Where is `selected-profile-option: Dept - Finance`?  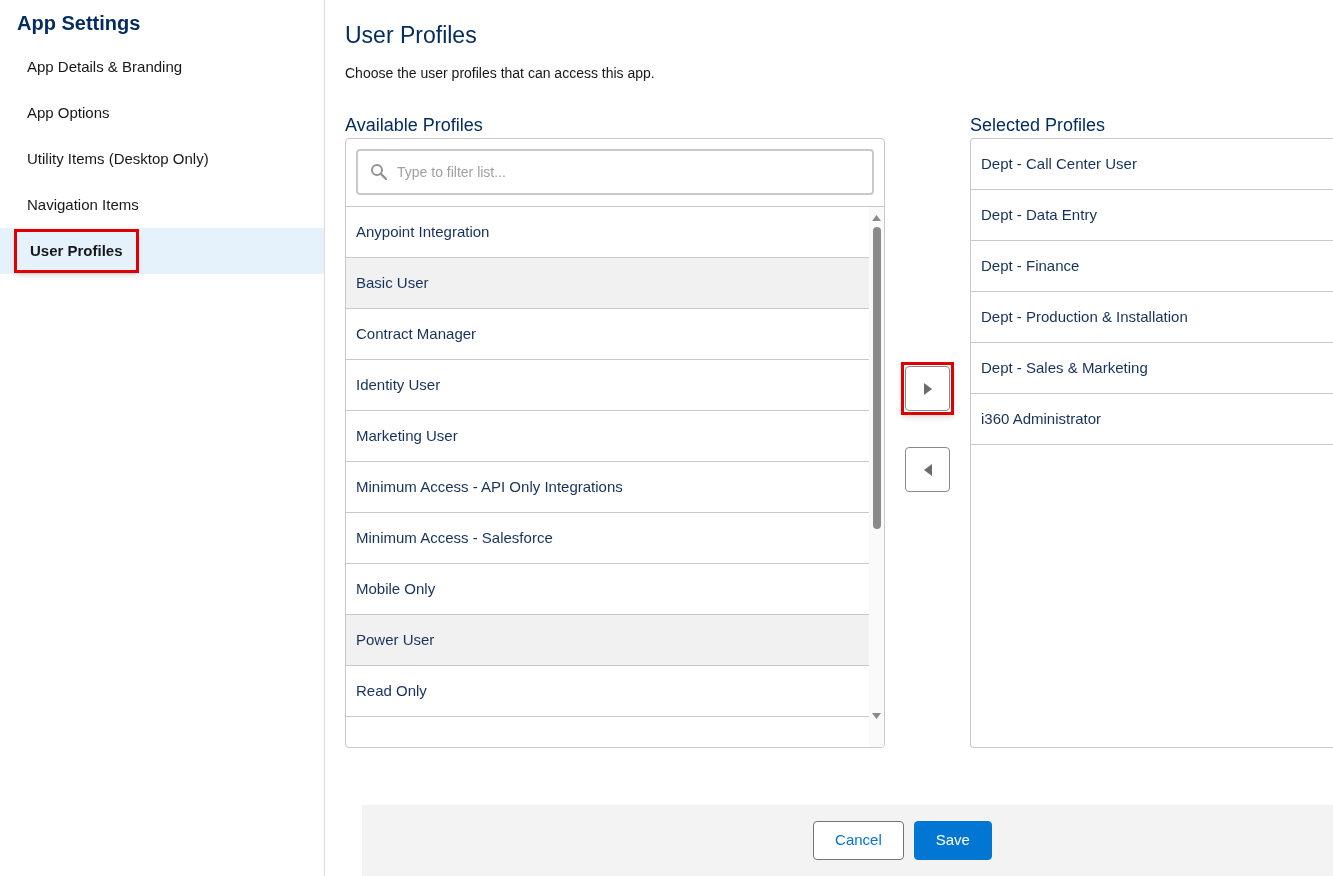 selected-profile-option: Dept - Finance is located at coordinates (1152, 266).